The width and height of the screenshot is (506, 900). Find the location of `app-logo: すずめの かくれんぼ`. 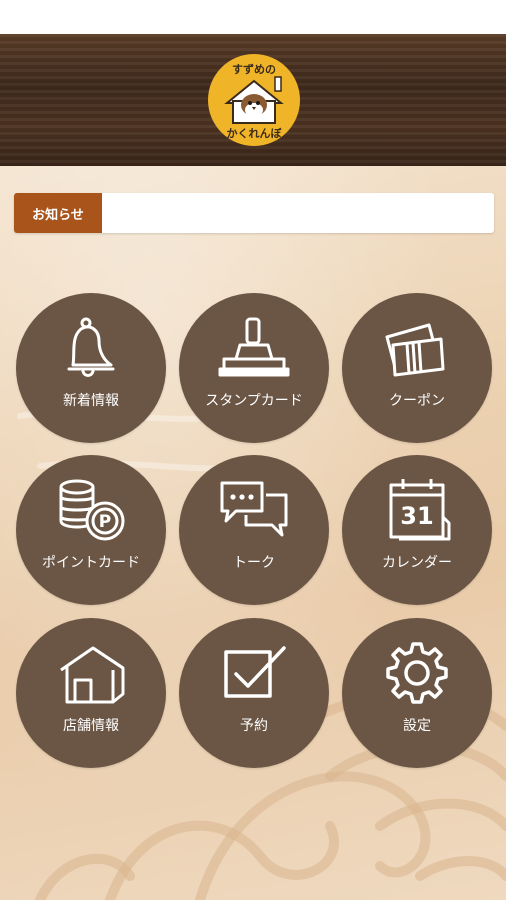

app-logo: すずめの かくれんぼ is located at coordinates (254, 100).